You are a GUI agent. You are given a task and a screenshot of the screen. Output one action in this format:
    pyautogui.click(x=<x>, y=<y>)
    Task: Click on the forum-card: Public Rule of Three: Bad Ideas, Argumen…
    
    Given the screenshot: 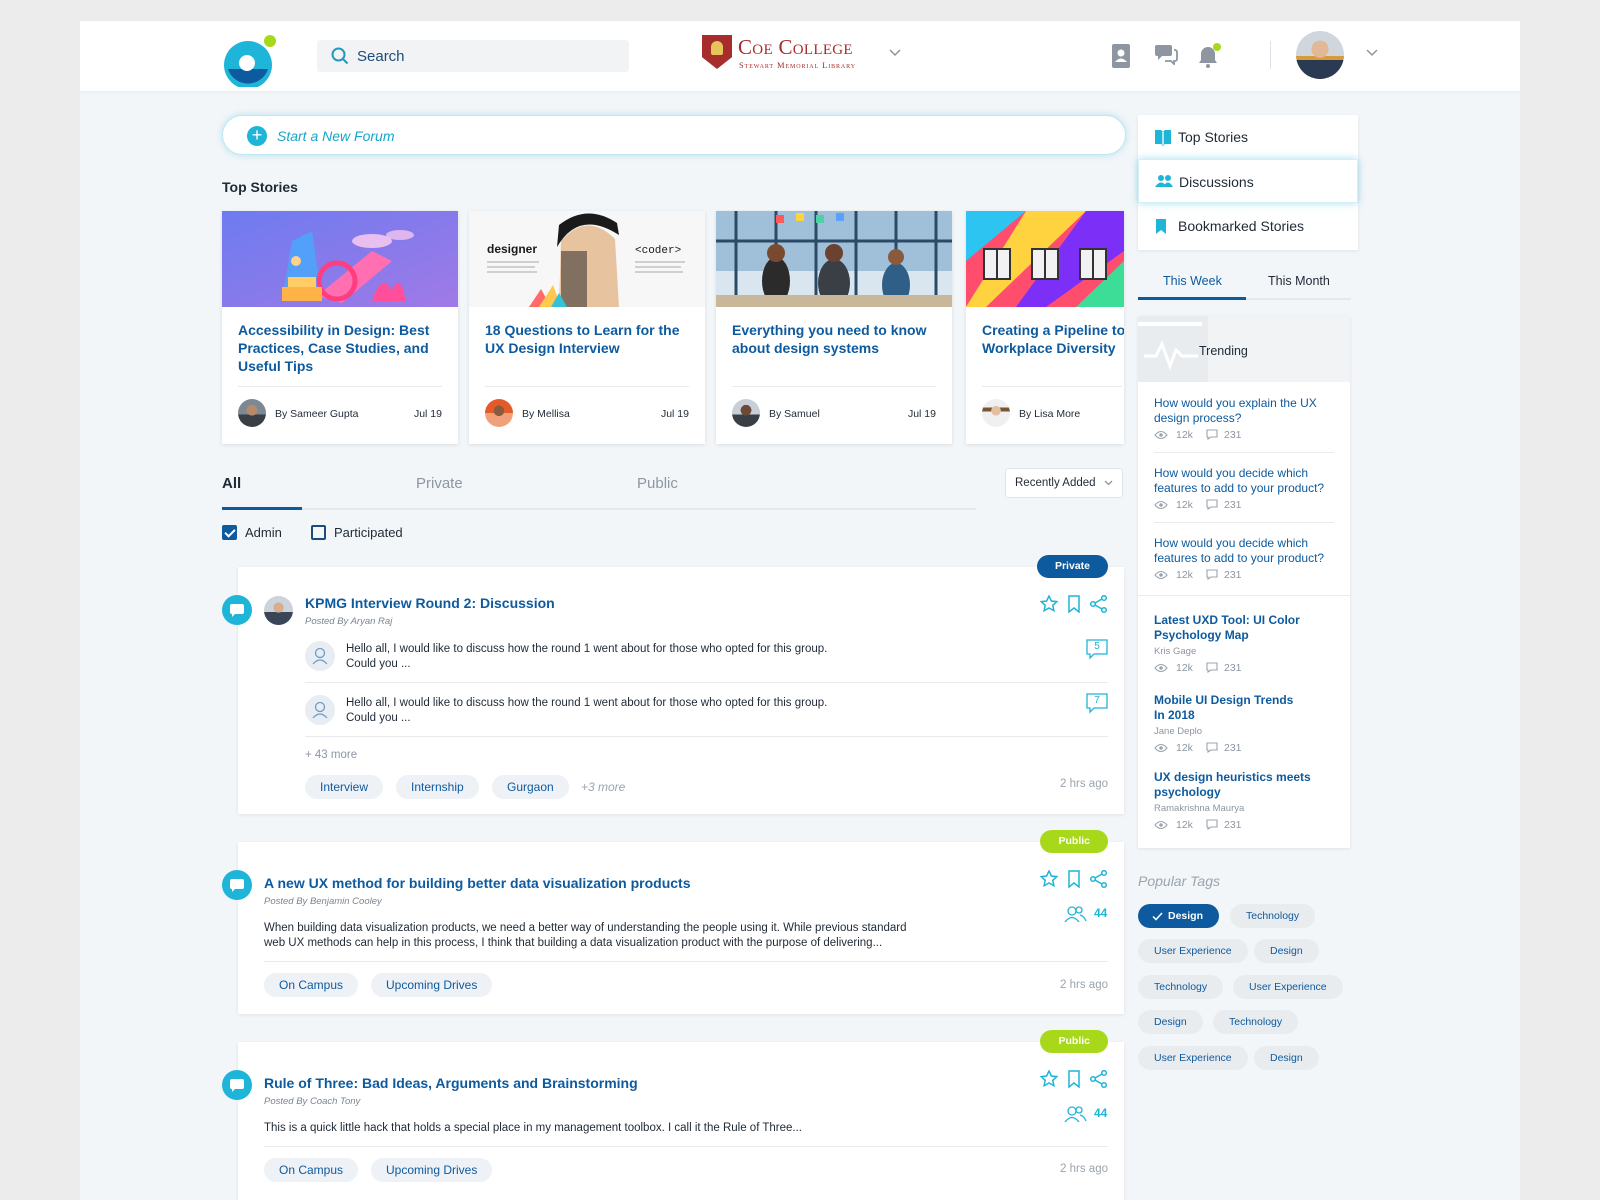 What is the action you would take?
    pyautogui.click(x=673, y=1115)
    